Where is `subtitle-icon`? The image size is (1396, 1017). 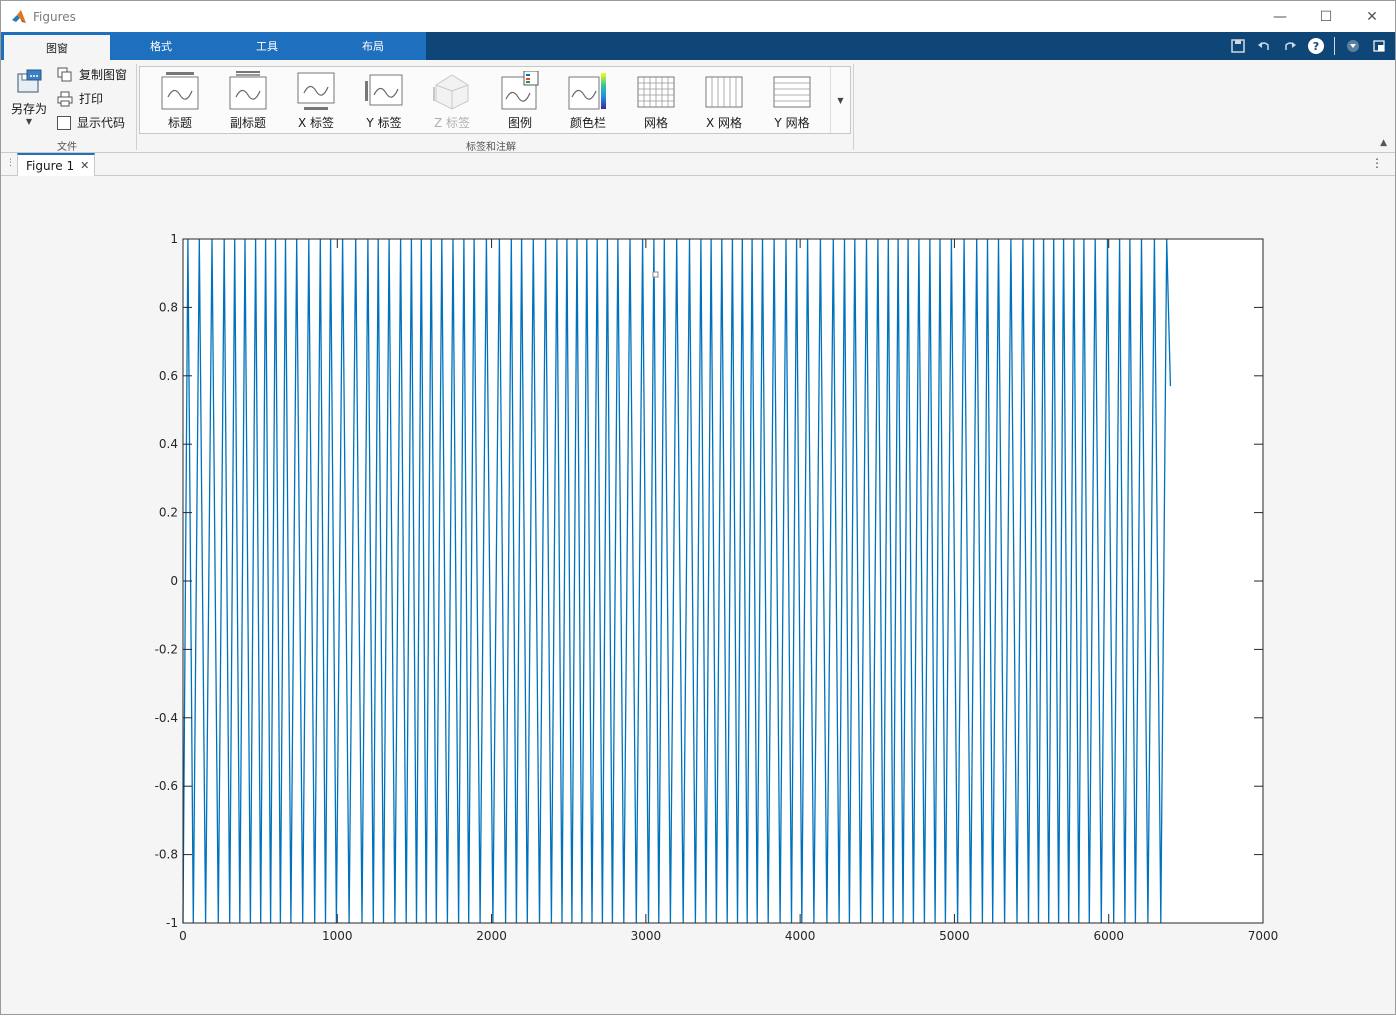
subtitle-icon is located at coordinates (248, 90).